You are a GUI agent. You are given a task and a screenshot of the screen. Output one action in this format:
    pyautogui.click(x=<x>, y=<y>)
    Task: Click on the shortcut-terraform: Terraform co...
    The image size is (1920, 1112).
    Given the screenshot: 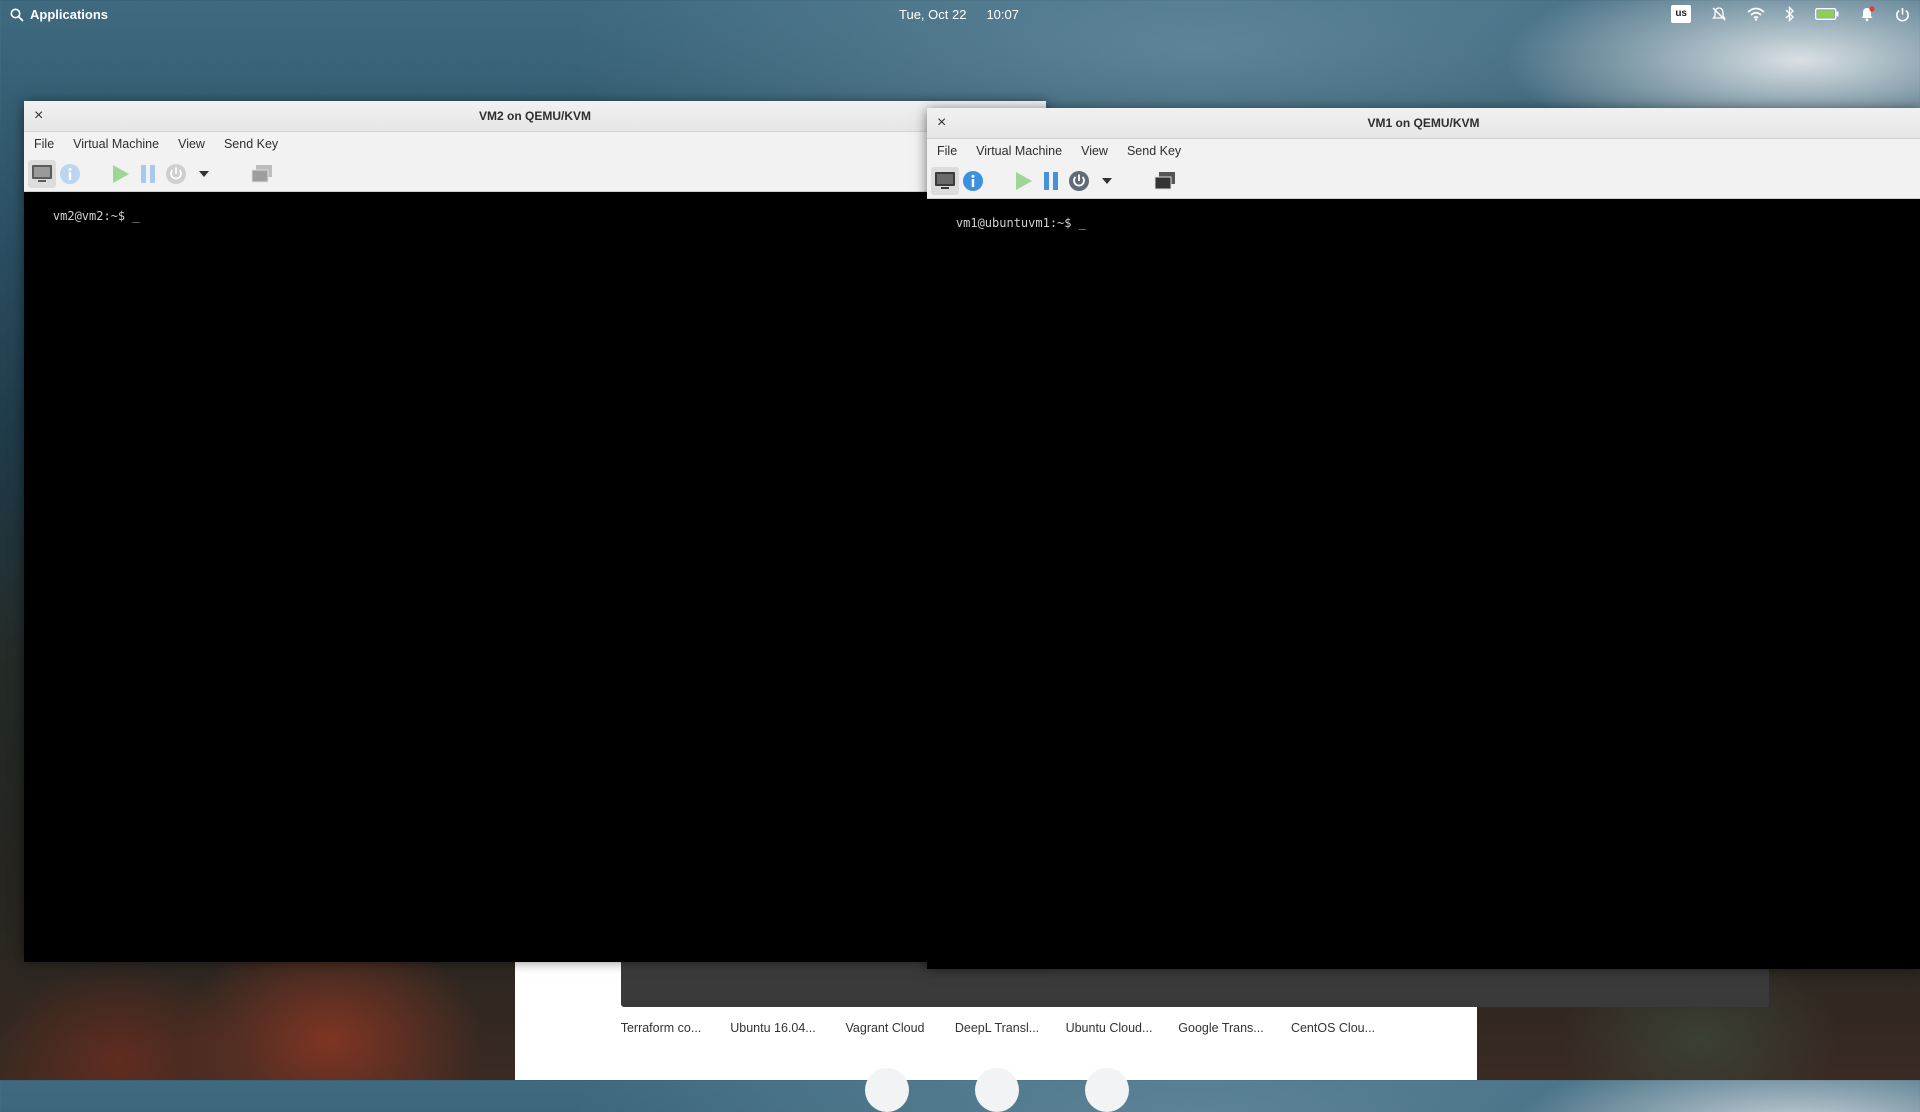 What is the action you would take?
    pyautogui.click(x=661, y=1028)
    